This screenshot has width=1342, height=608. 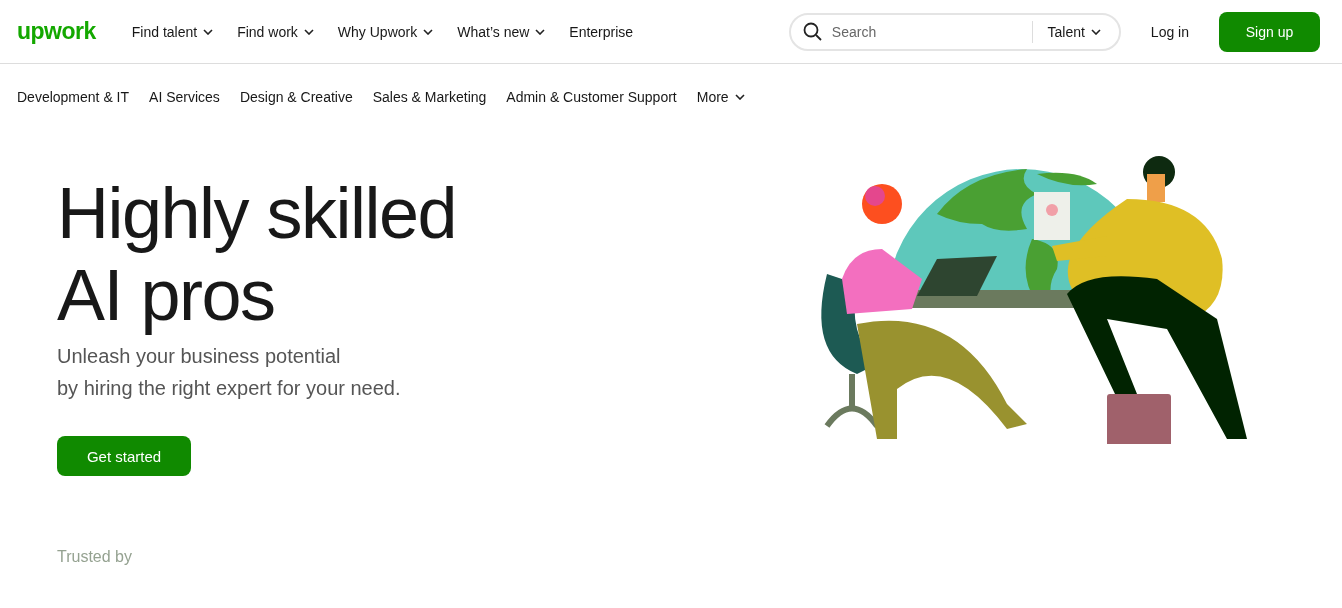 What do you see at coordinates (1169, 31) in the screenshot?
I see `login-link: Log in` at bounding box center [1169, 31].